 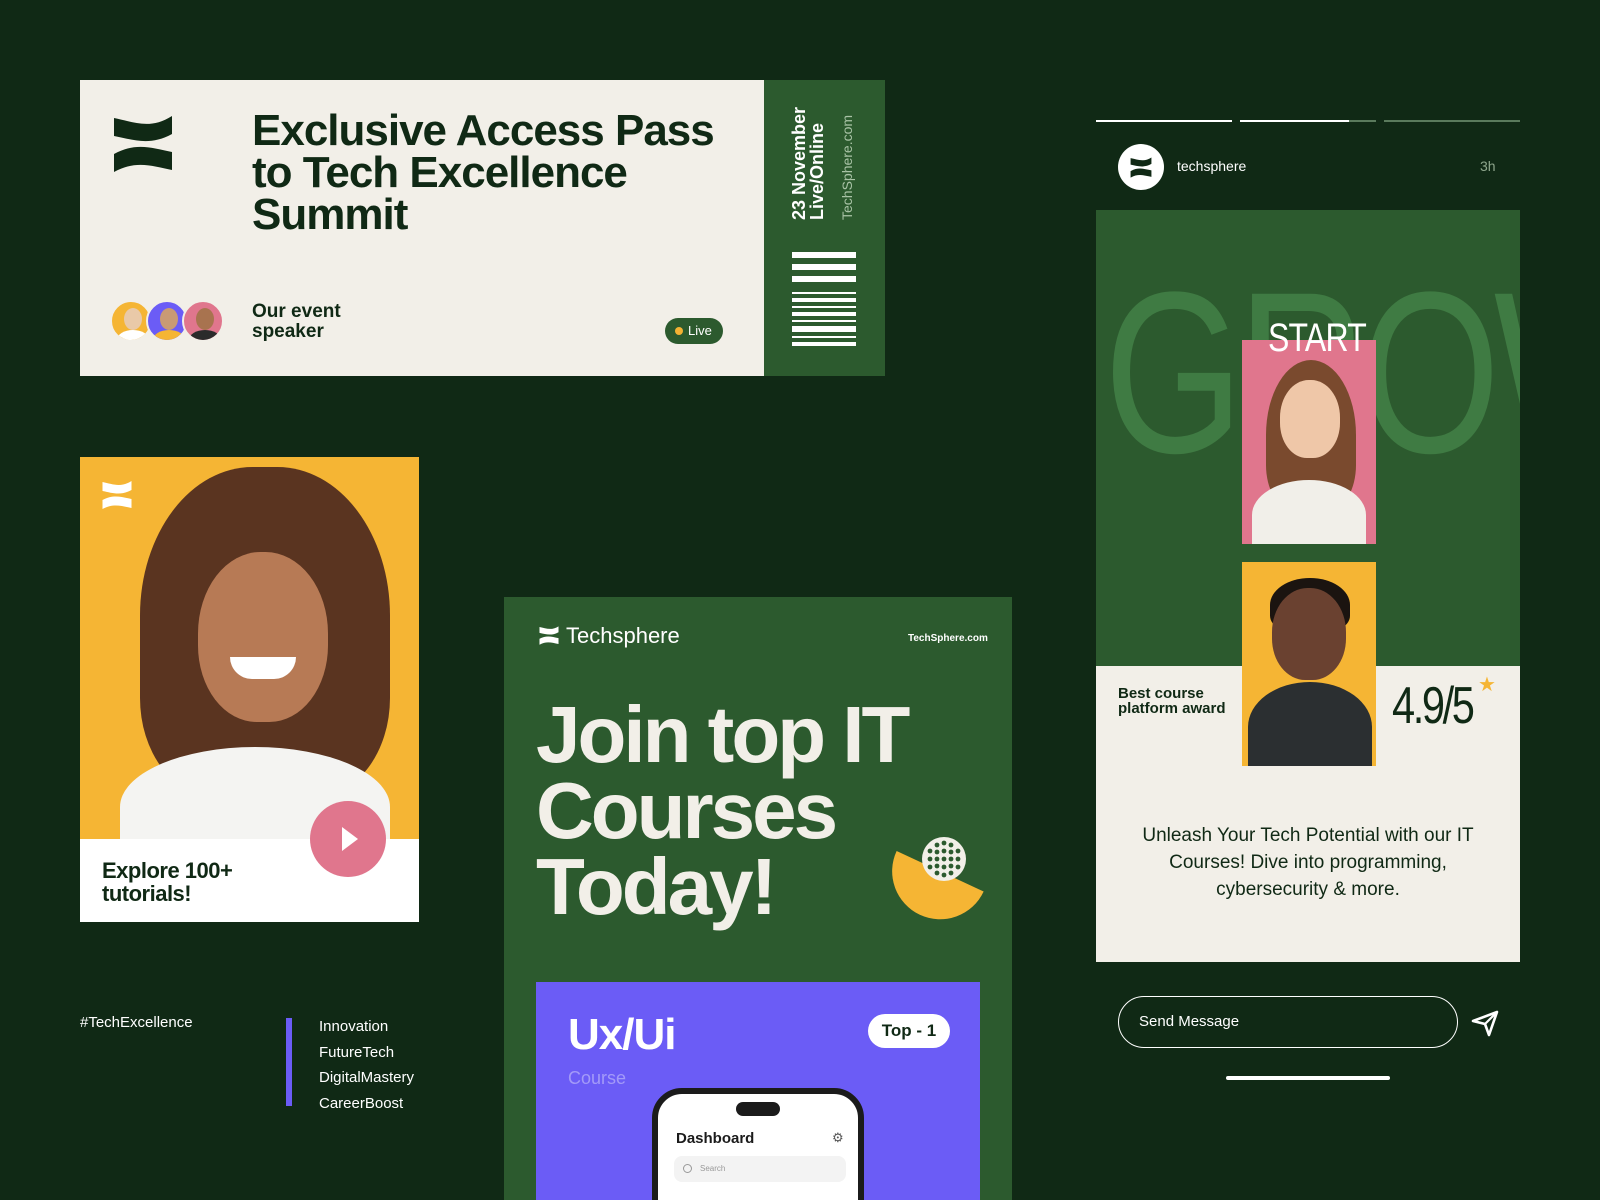 What do you see at coordinates (1288, 1022) in the screenshot?
I see `send-message-input: Send Message` at bounding box center [1288, 1022].